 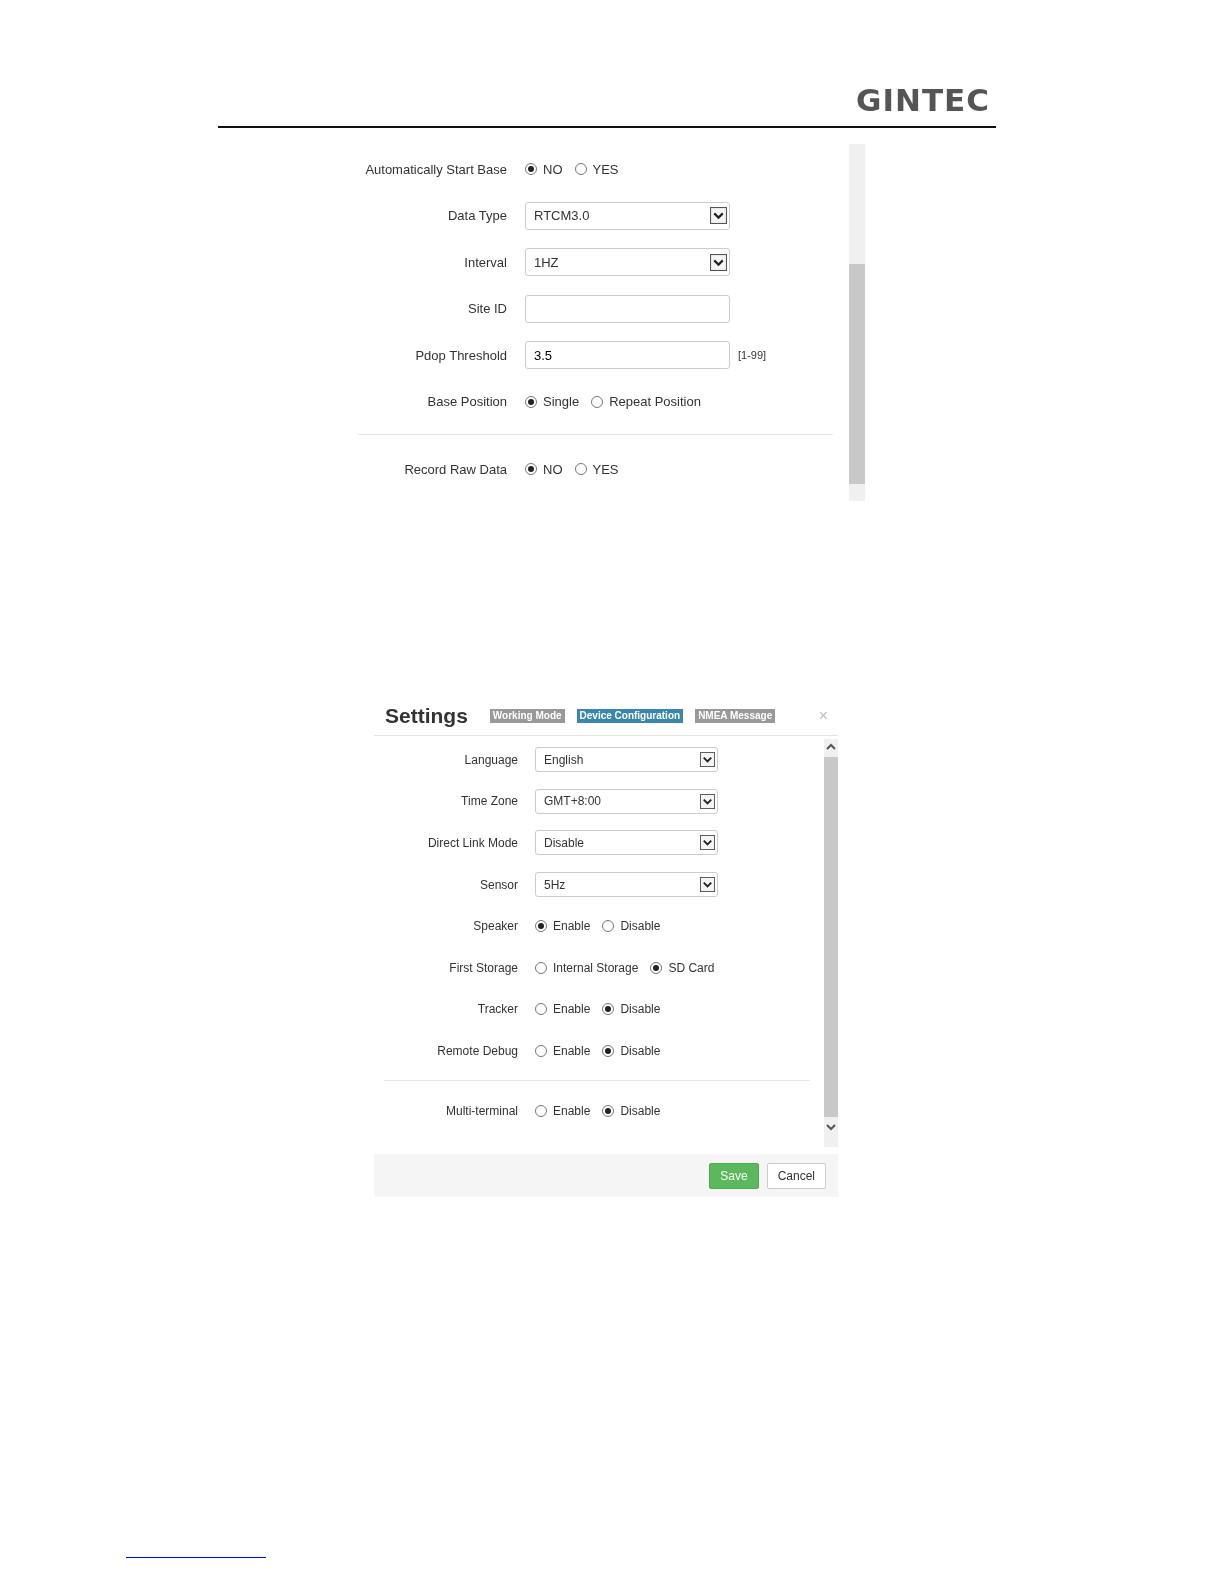 What do you see at coordinates (564, 760) in the screenshot?
I see `dropdown-value: English` at bounding box center [564, 760].